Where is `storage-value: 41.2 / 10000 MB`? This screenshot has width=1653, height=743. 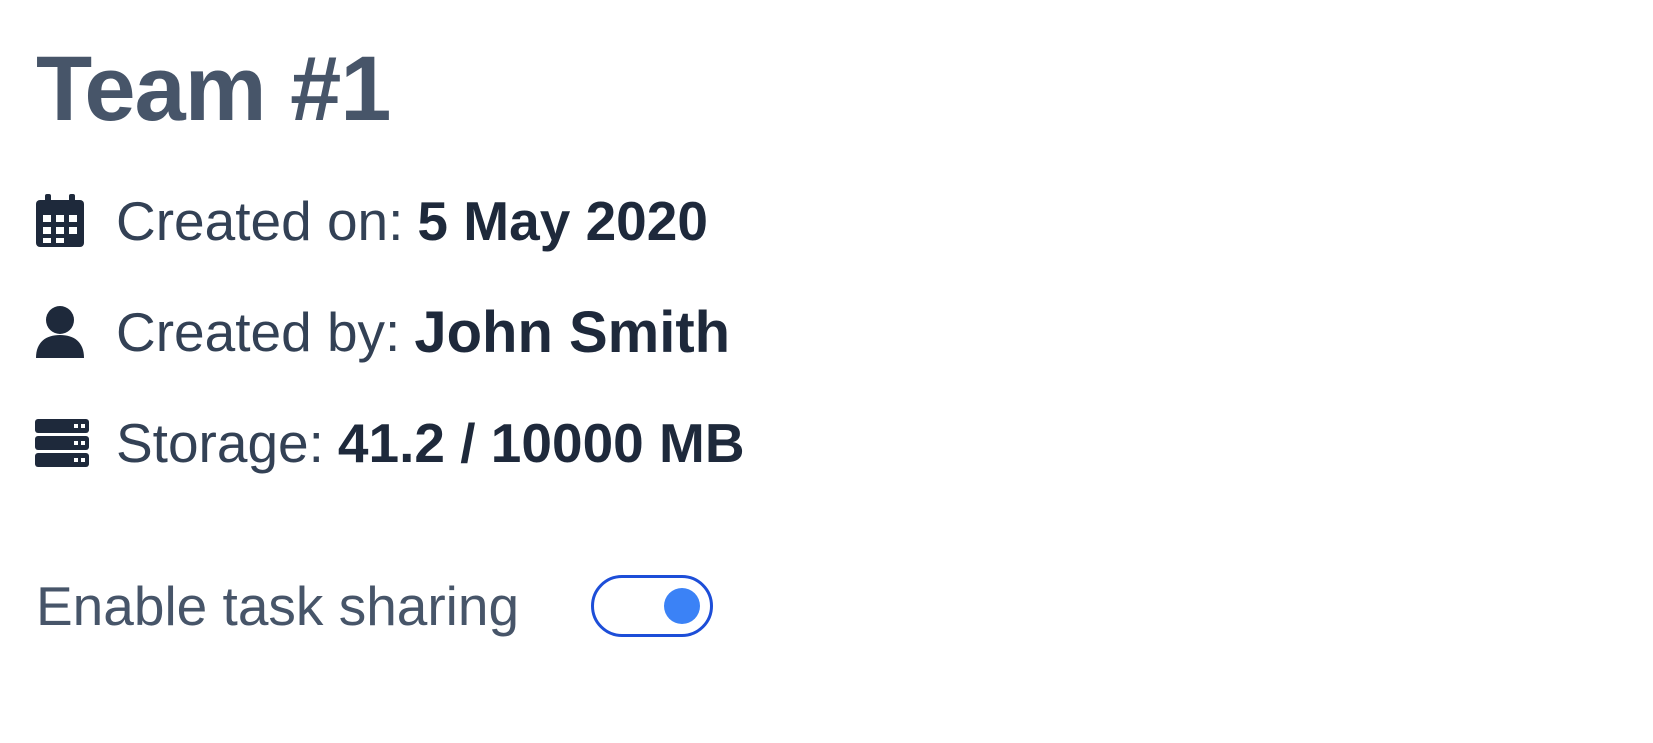 storage-value: 41.2 / 10000 MB is located at coordinates (541, 443).